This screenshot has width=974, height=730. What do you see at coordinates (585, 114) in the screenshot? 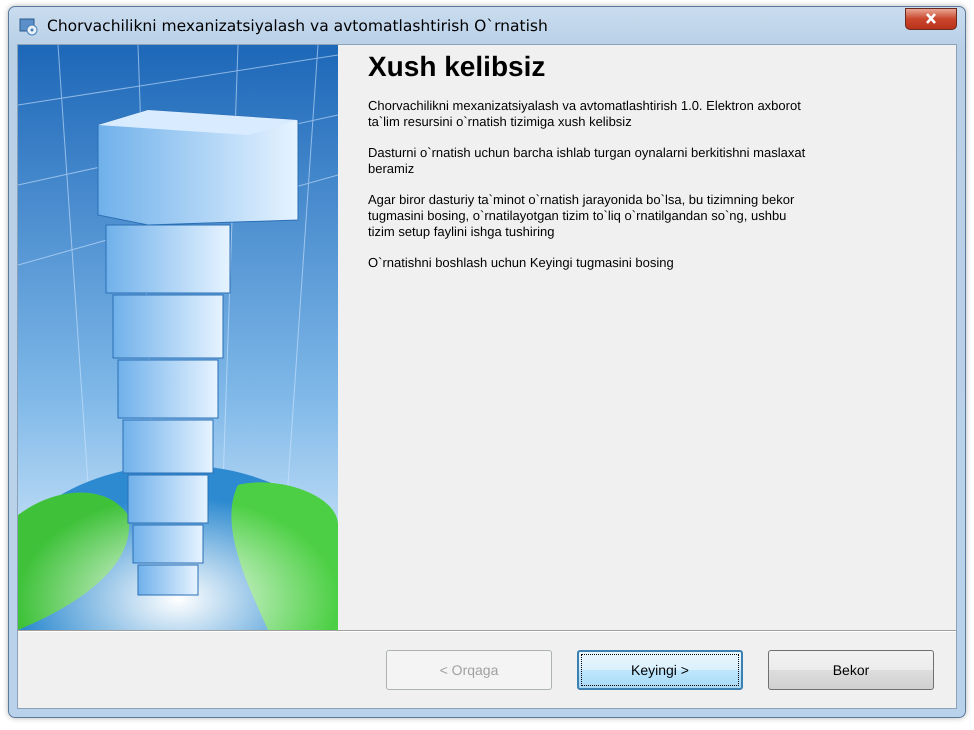
I see `welcome-paragraph: Chorvachilikni mexanizatsiyalash va avtomatlashtirish 1.0. Elektron axborot ta`lim resursini o`rnatish tizimiga xush kelibsiz` at bounding box center [585, 114].